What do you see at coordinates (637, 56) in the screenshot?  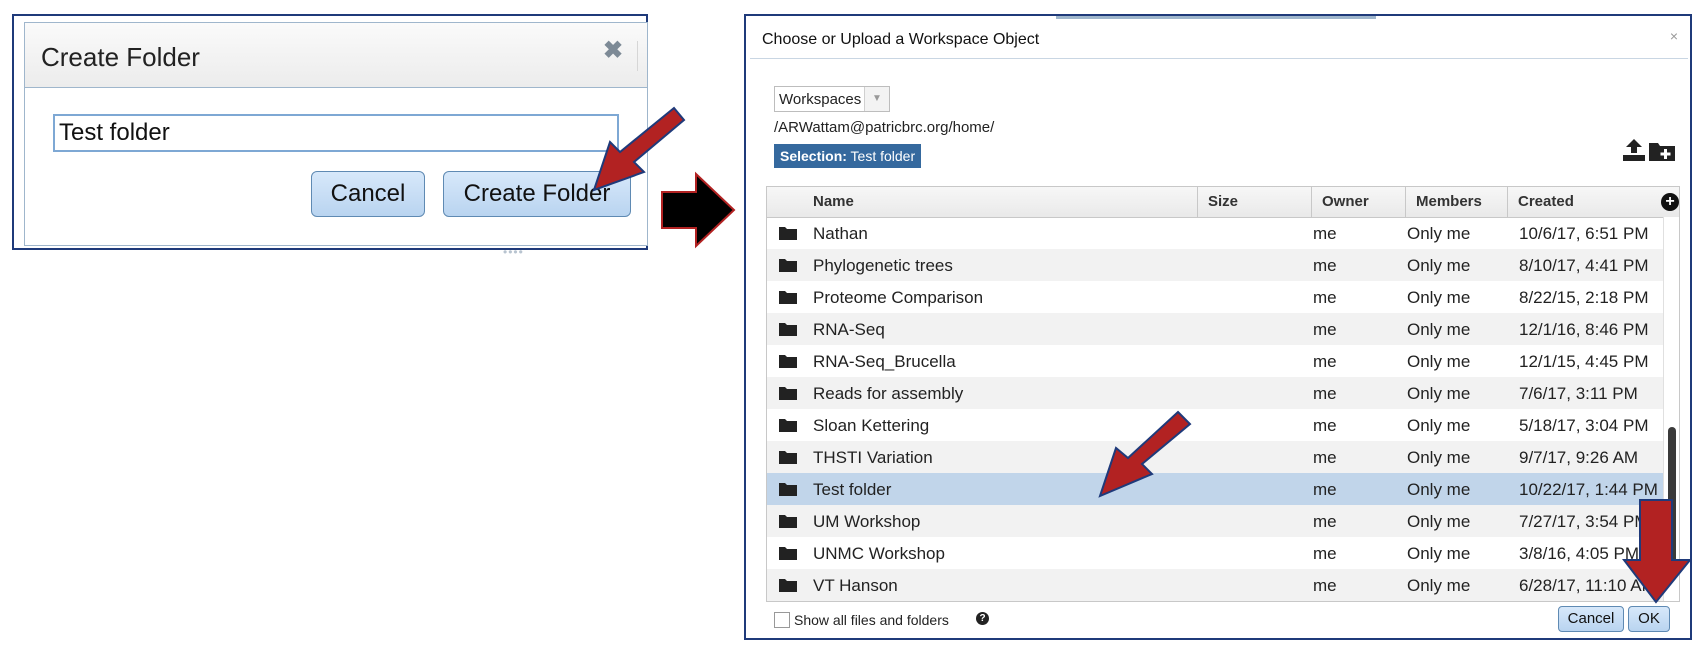 I see `title-divider` at bounding box center [637, 56].